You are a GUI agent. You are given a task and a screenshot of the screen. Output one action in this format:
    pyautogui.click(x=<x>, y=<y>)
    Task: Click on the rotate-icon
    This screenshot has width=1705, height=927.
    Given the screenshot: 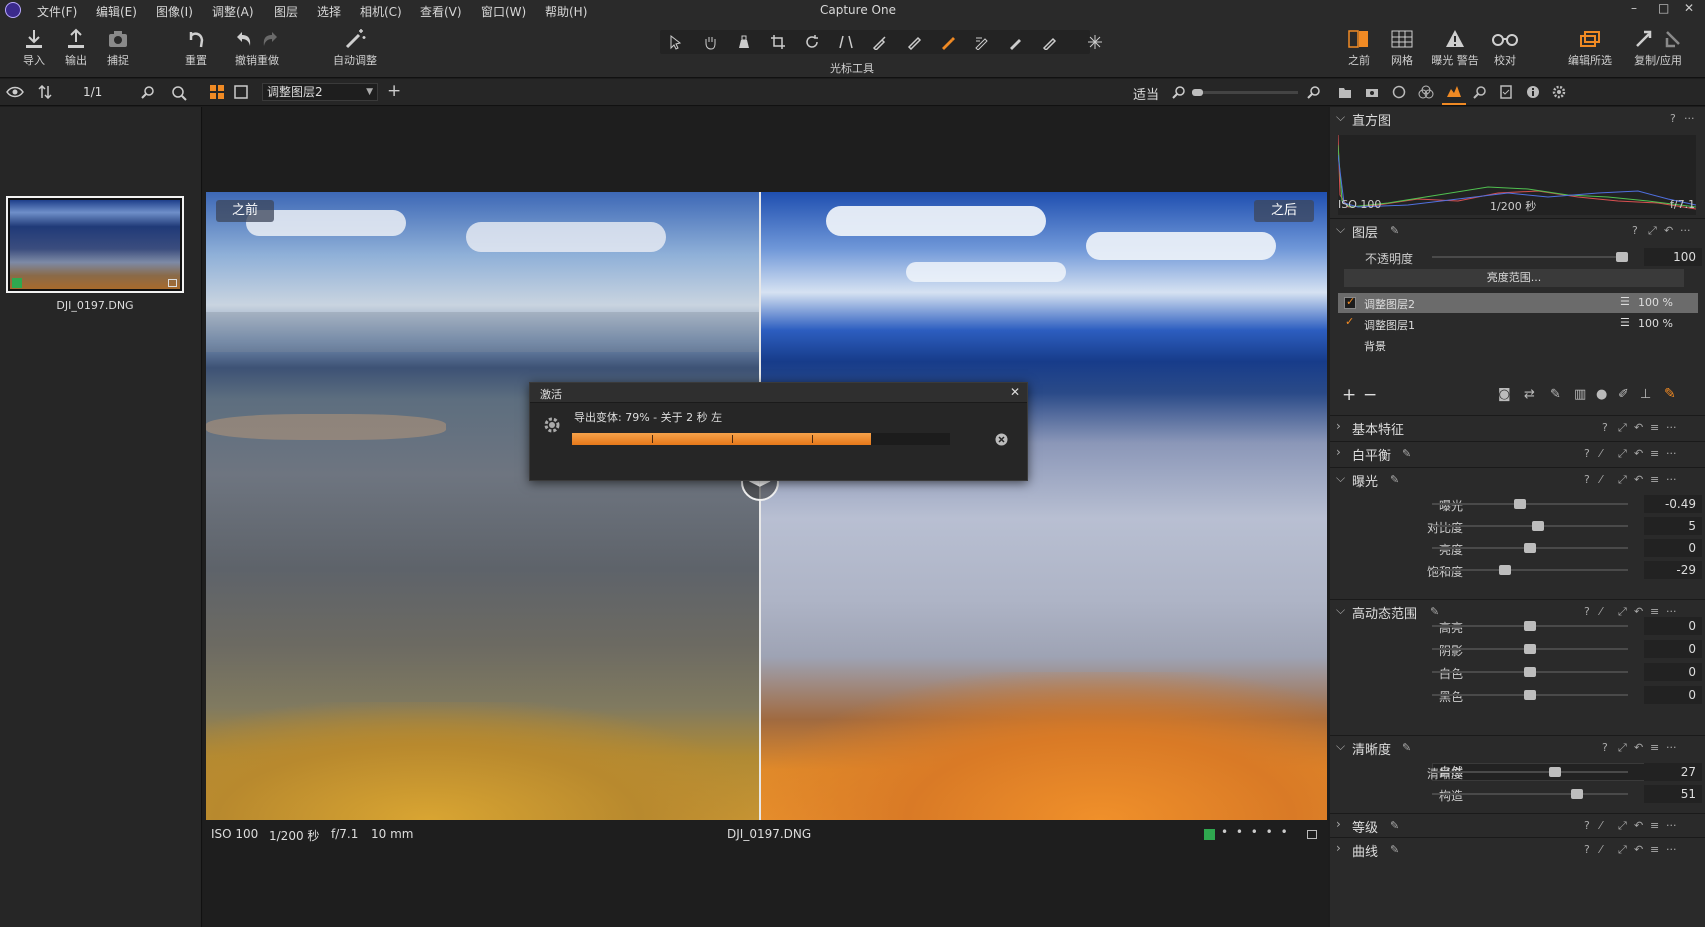 What is the action you would take?
    pyautogui.click(x=812, y=42)
    